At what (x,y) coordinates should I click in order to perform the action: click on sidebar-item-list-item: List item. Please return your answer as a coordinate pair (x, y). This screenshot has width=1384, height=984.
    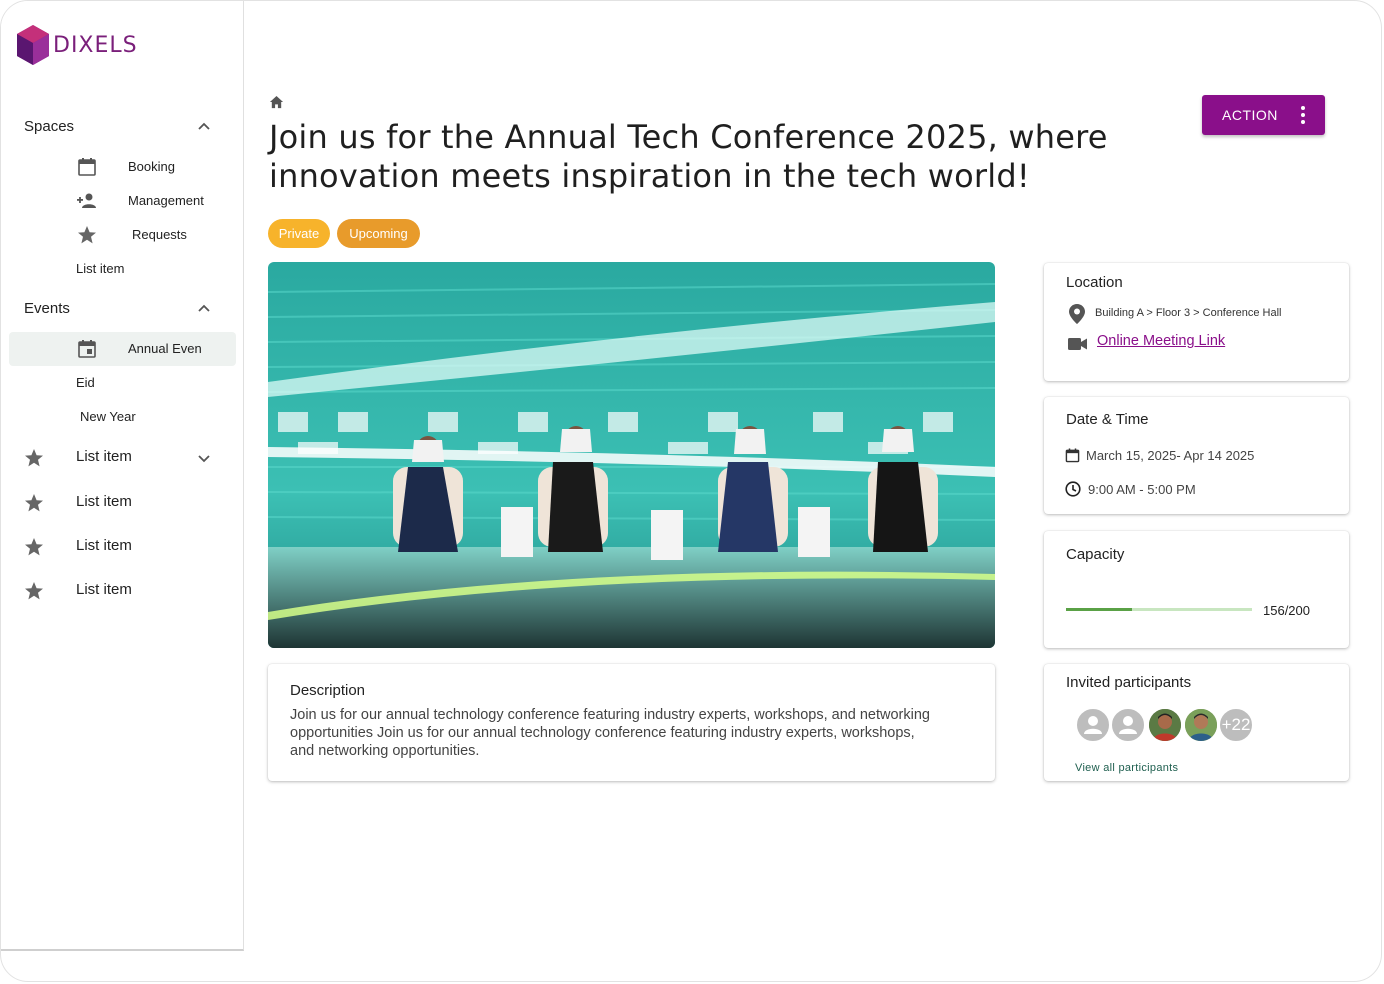
    Looking at the image, I should click on (100, 268).